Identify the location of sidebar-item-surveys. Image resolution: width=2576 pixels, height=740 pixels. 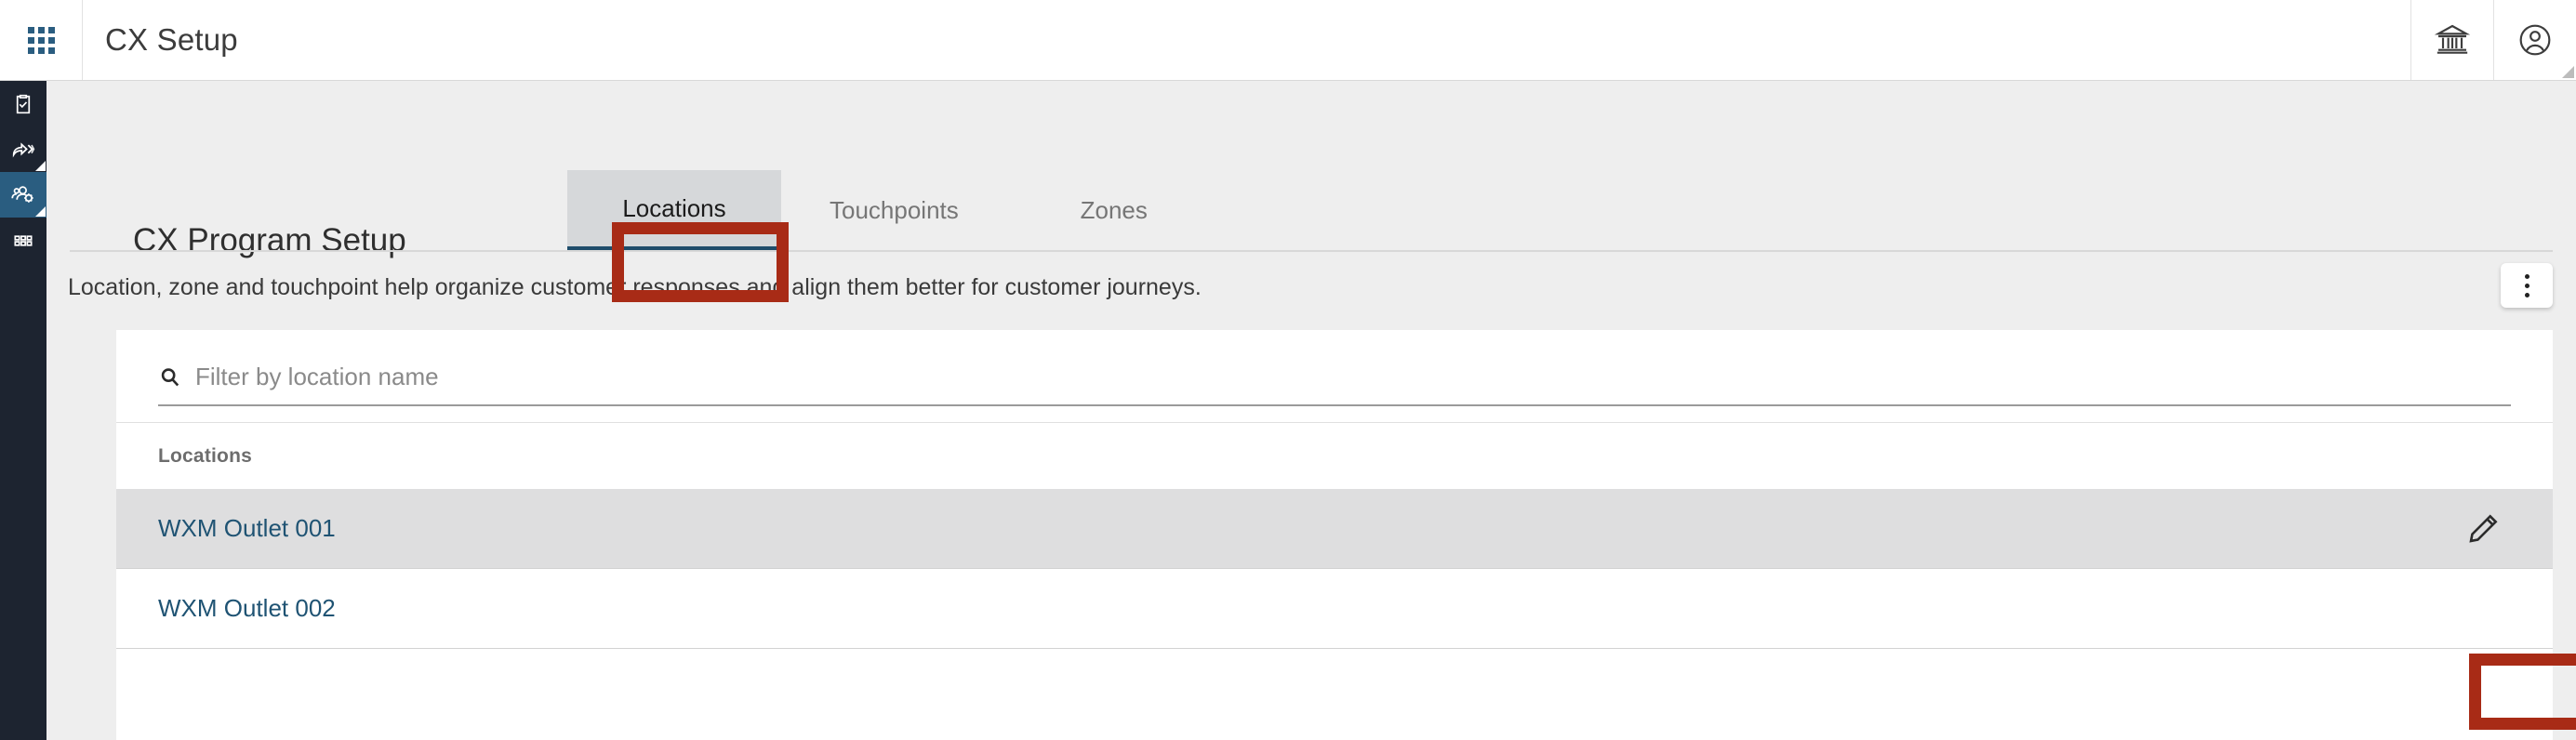
(23, 103).